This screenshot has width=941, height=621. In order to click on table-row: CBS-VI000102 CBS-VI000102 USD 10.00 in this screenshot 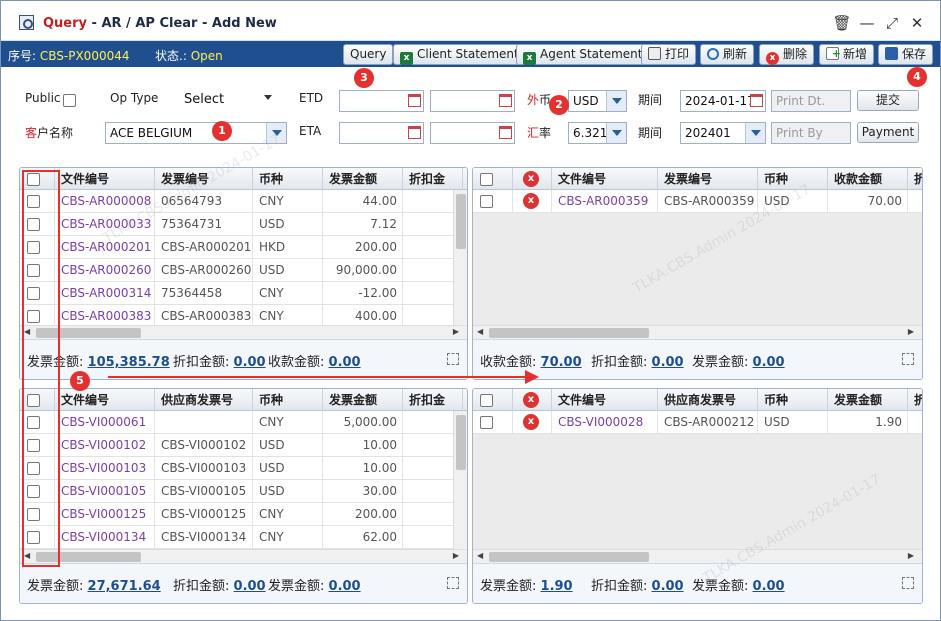, I will do `click(243, 445)`.